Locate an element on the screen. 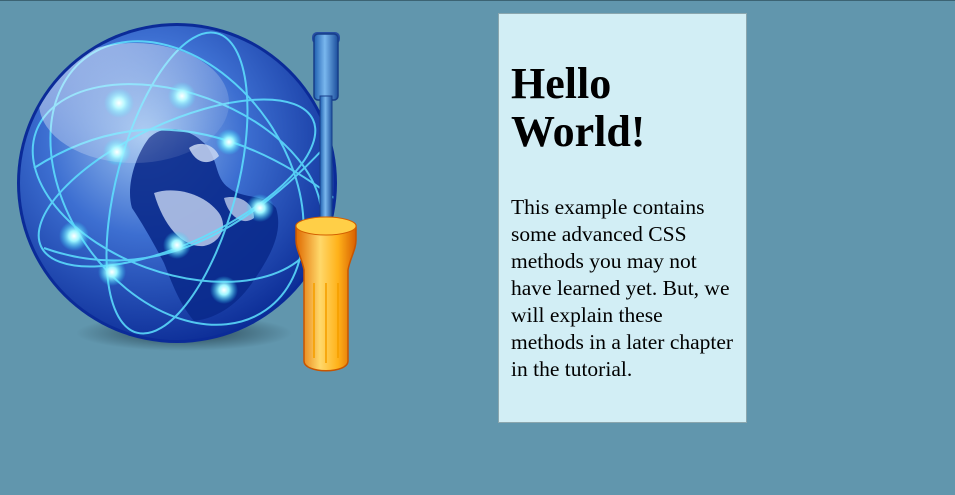 Image resolution: width=955 pixels, height=495 pixels. page-heading: Hello World! is located at coordinates (578, 107).